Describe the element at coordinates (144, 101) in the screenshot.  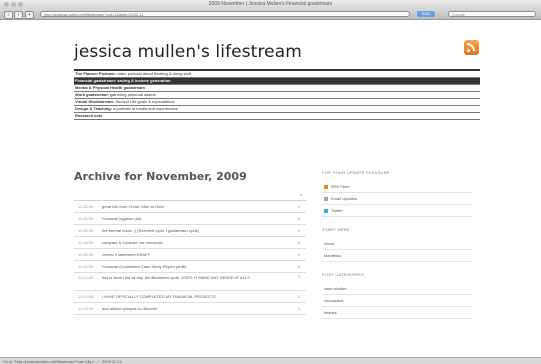
I see `nav-item-description: Second Life goals & expectations` at that location.